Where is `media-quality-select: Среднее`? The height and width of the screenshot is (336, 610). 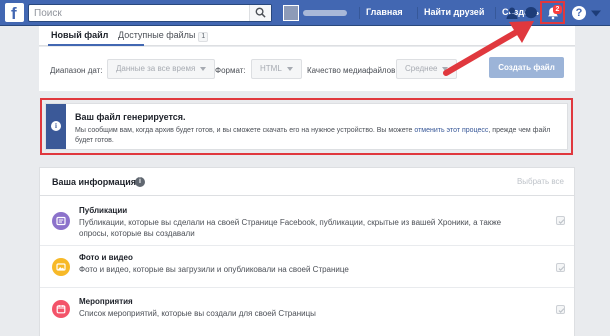 media-quality-select: Среднее is located at coordinates (427, 69).